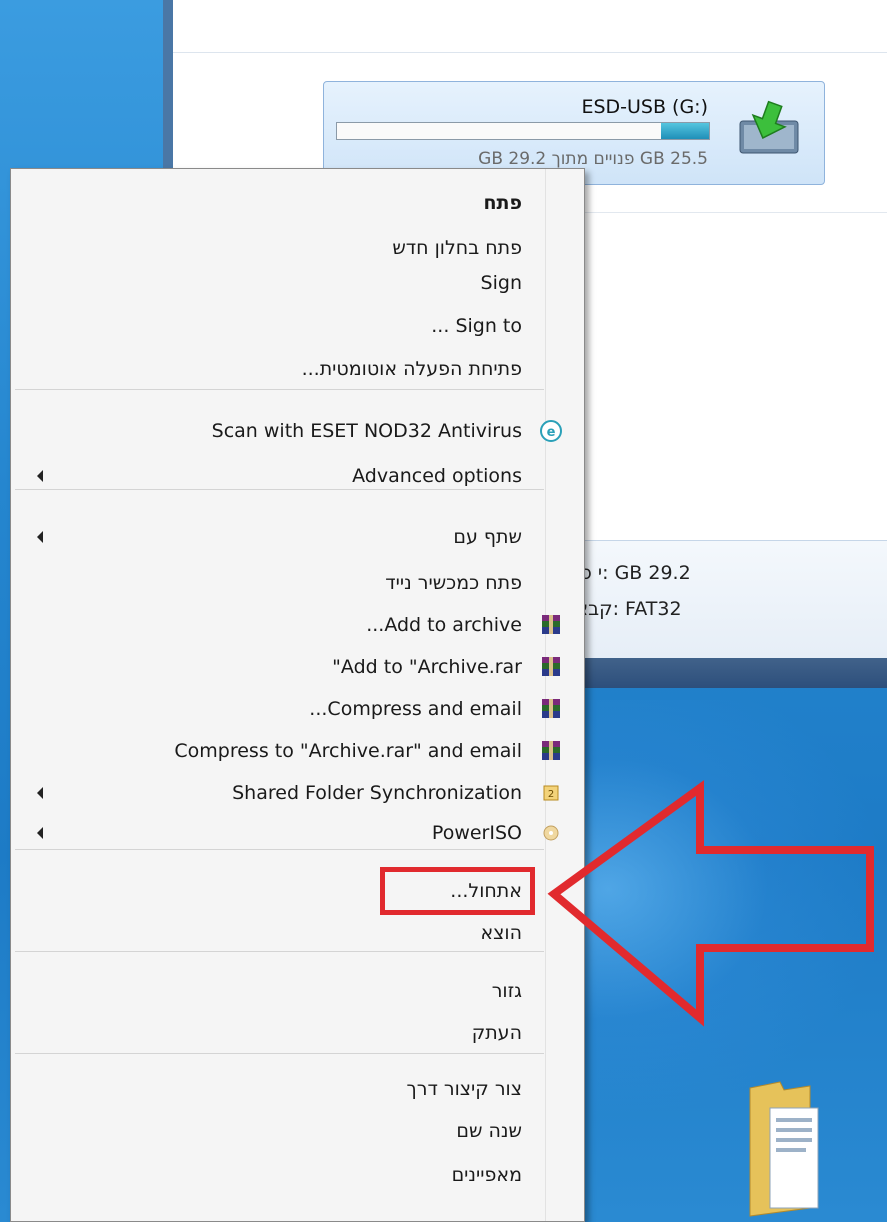 The image size is (887, 1222). Describe the element at coordinates (684, 131) in the screenshot. I see `drive-usage-fill` at that location.